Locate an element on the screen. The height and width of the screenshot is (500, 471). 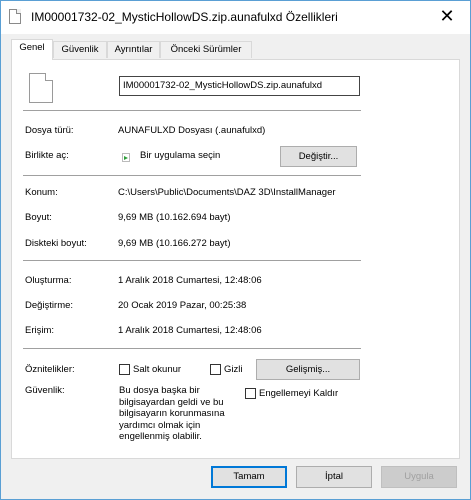
unblock-checkbox is located at coordinates (250, 393).